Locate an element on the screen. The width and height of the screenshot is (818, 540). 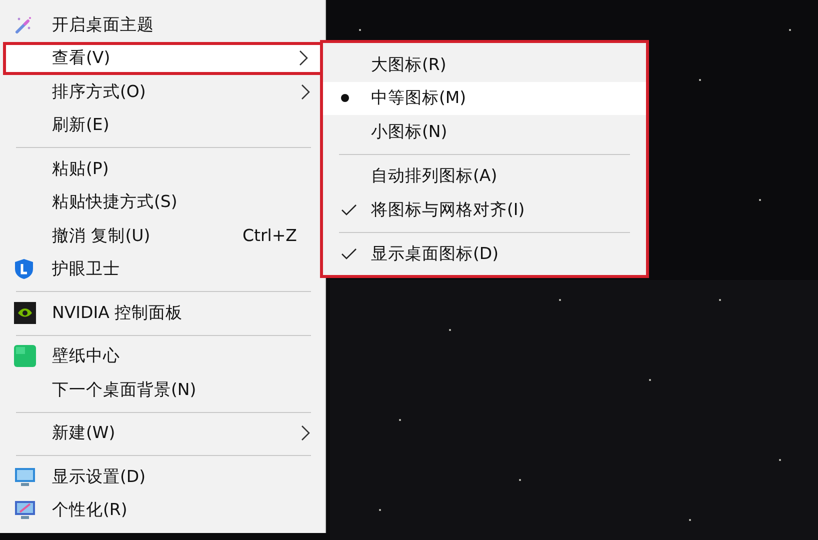
menu-item: 大图标(R) is located at coordinates (484, 65).